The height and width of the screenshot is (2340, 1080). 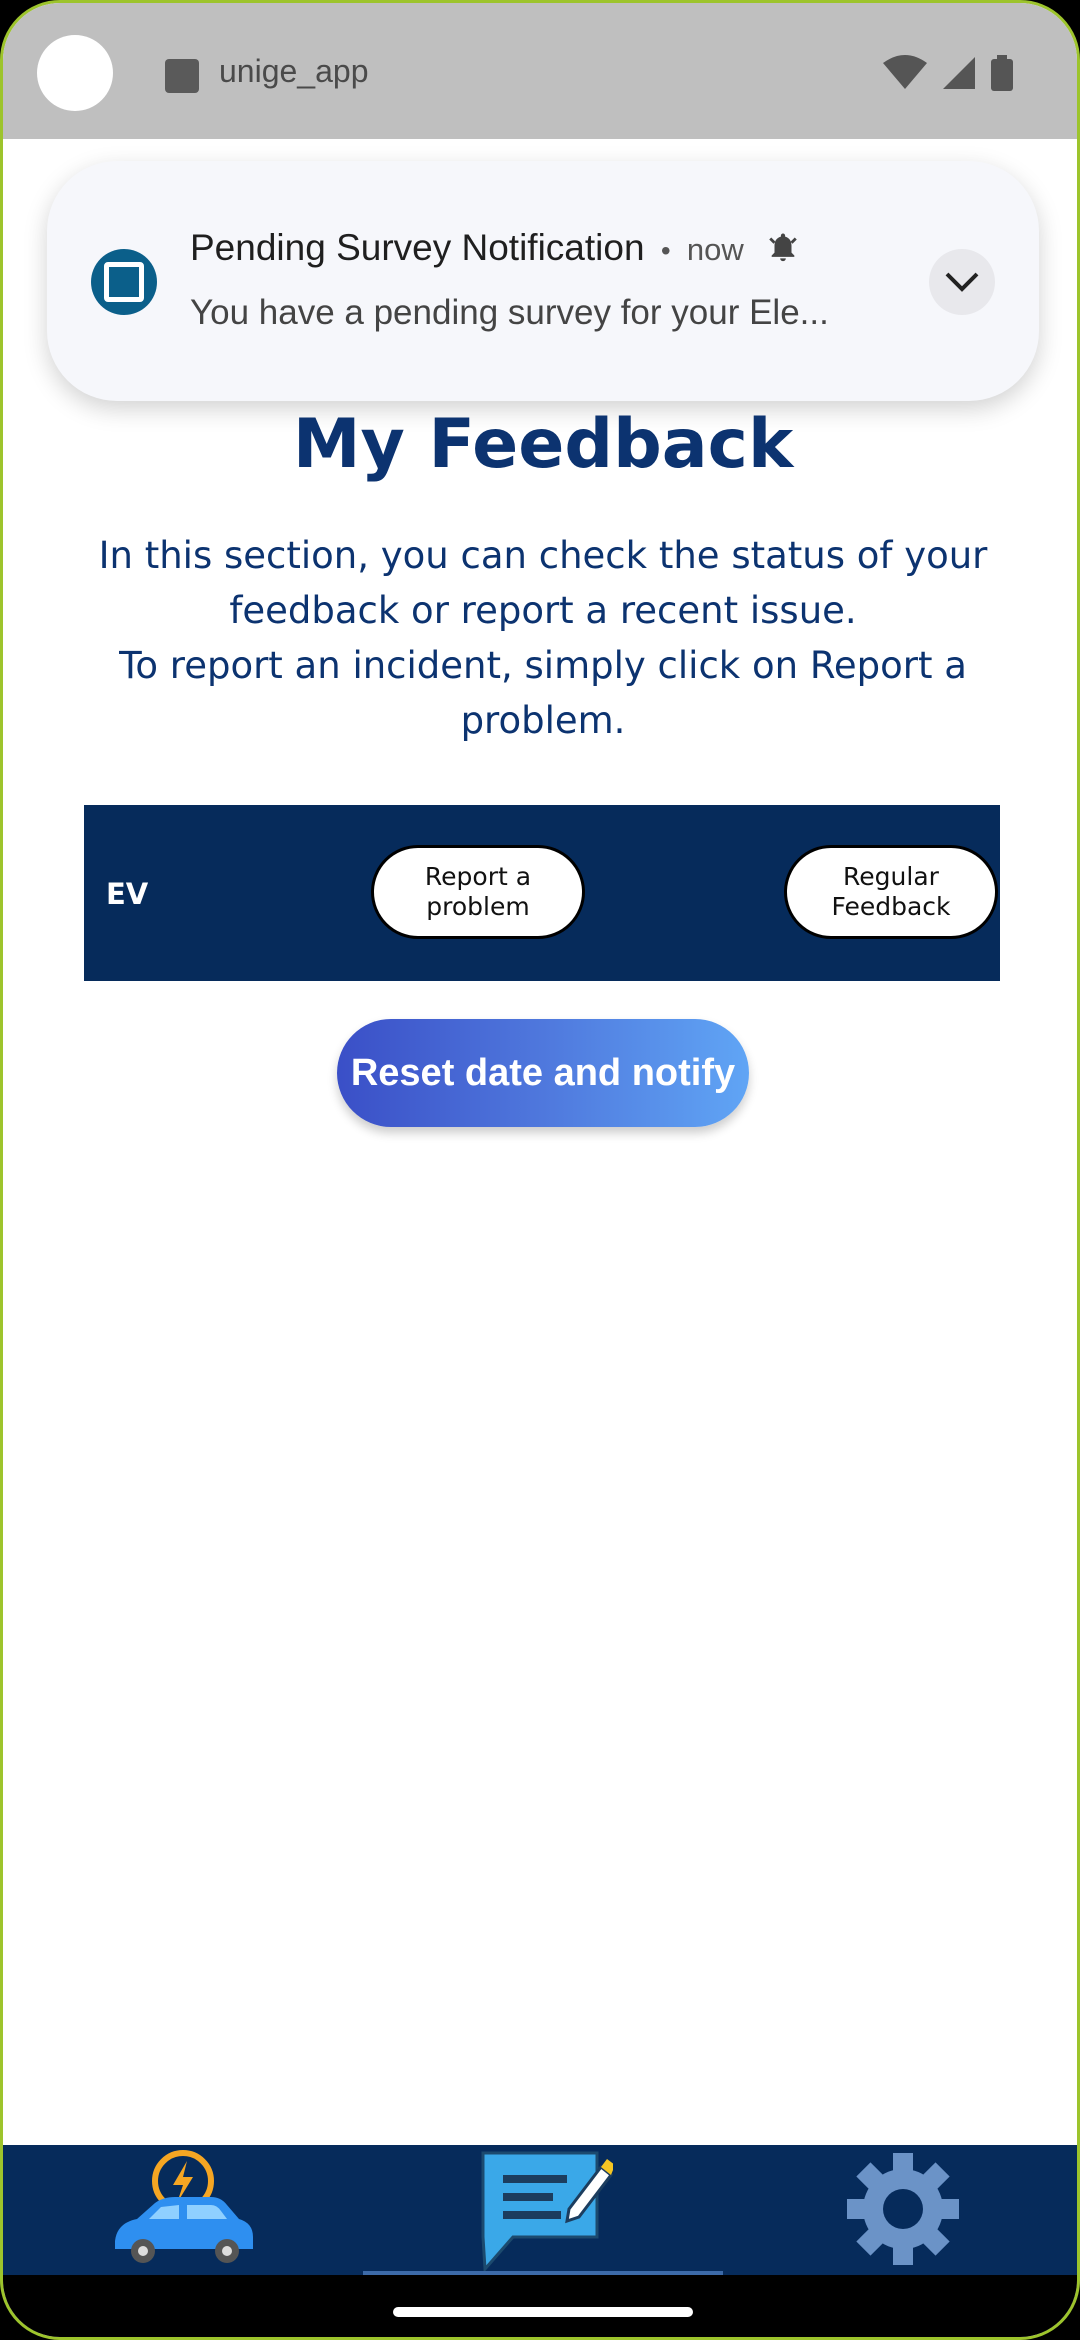 What do you see at coordinates (543, 2312) in the screenshot?
I see `home-handle` at bounding box center [543, 2312].